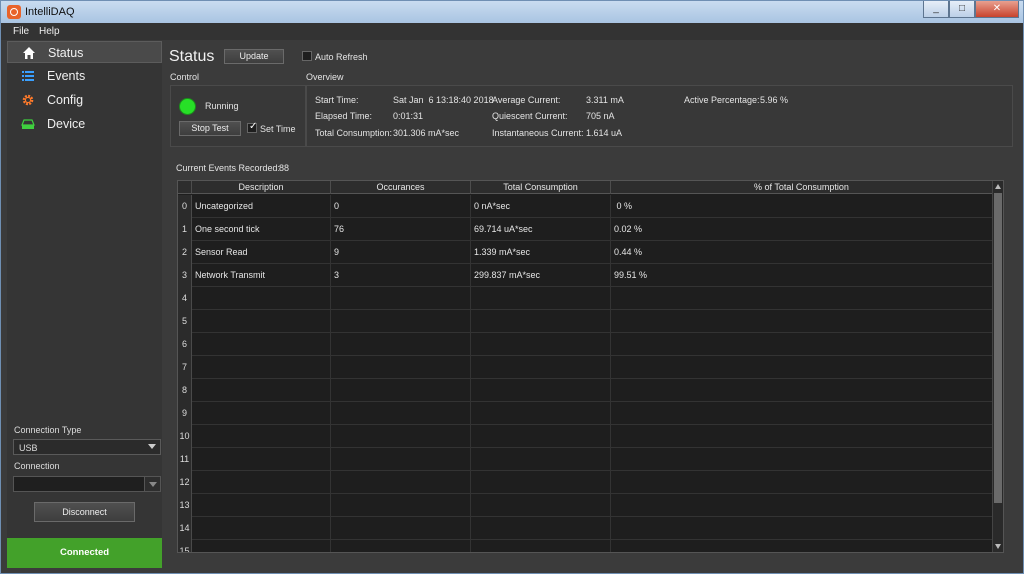  Describe the element at coordinates (210, 128) in the screenshot. I see `stop-test-button: Stop Test` at that location.